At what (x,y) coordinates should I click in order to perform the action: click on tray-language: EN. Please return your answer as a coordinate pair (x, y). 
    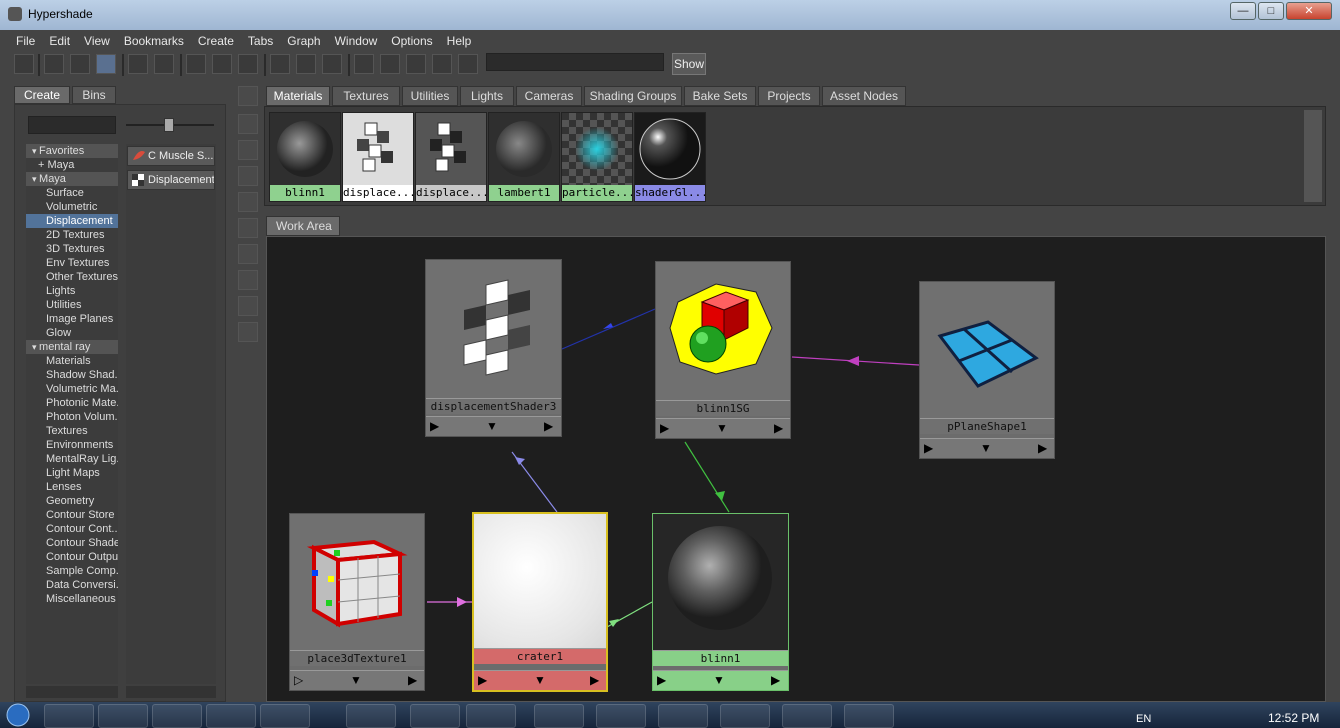
    Looking at the image, I should click on (1143, 719).